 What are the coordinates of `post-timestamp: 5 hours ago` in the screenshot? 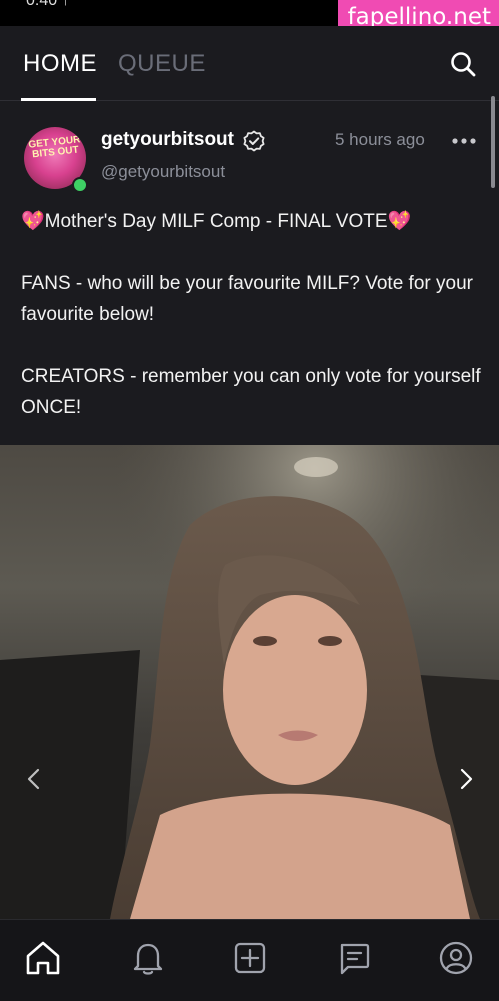 It's located at (380, 139).